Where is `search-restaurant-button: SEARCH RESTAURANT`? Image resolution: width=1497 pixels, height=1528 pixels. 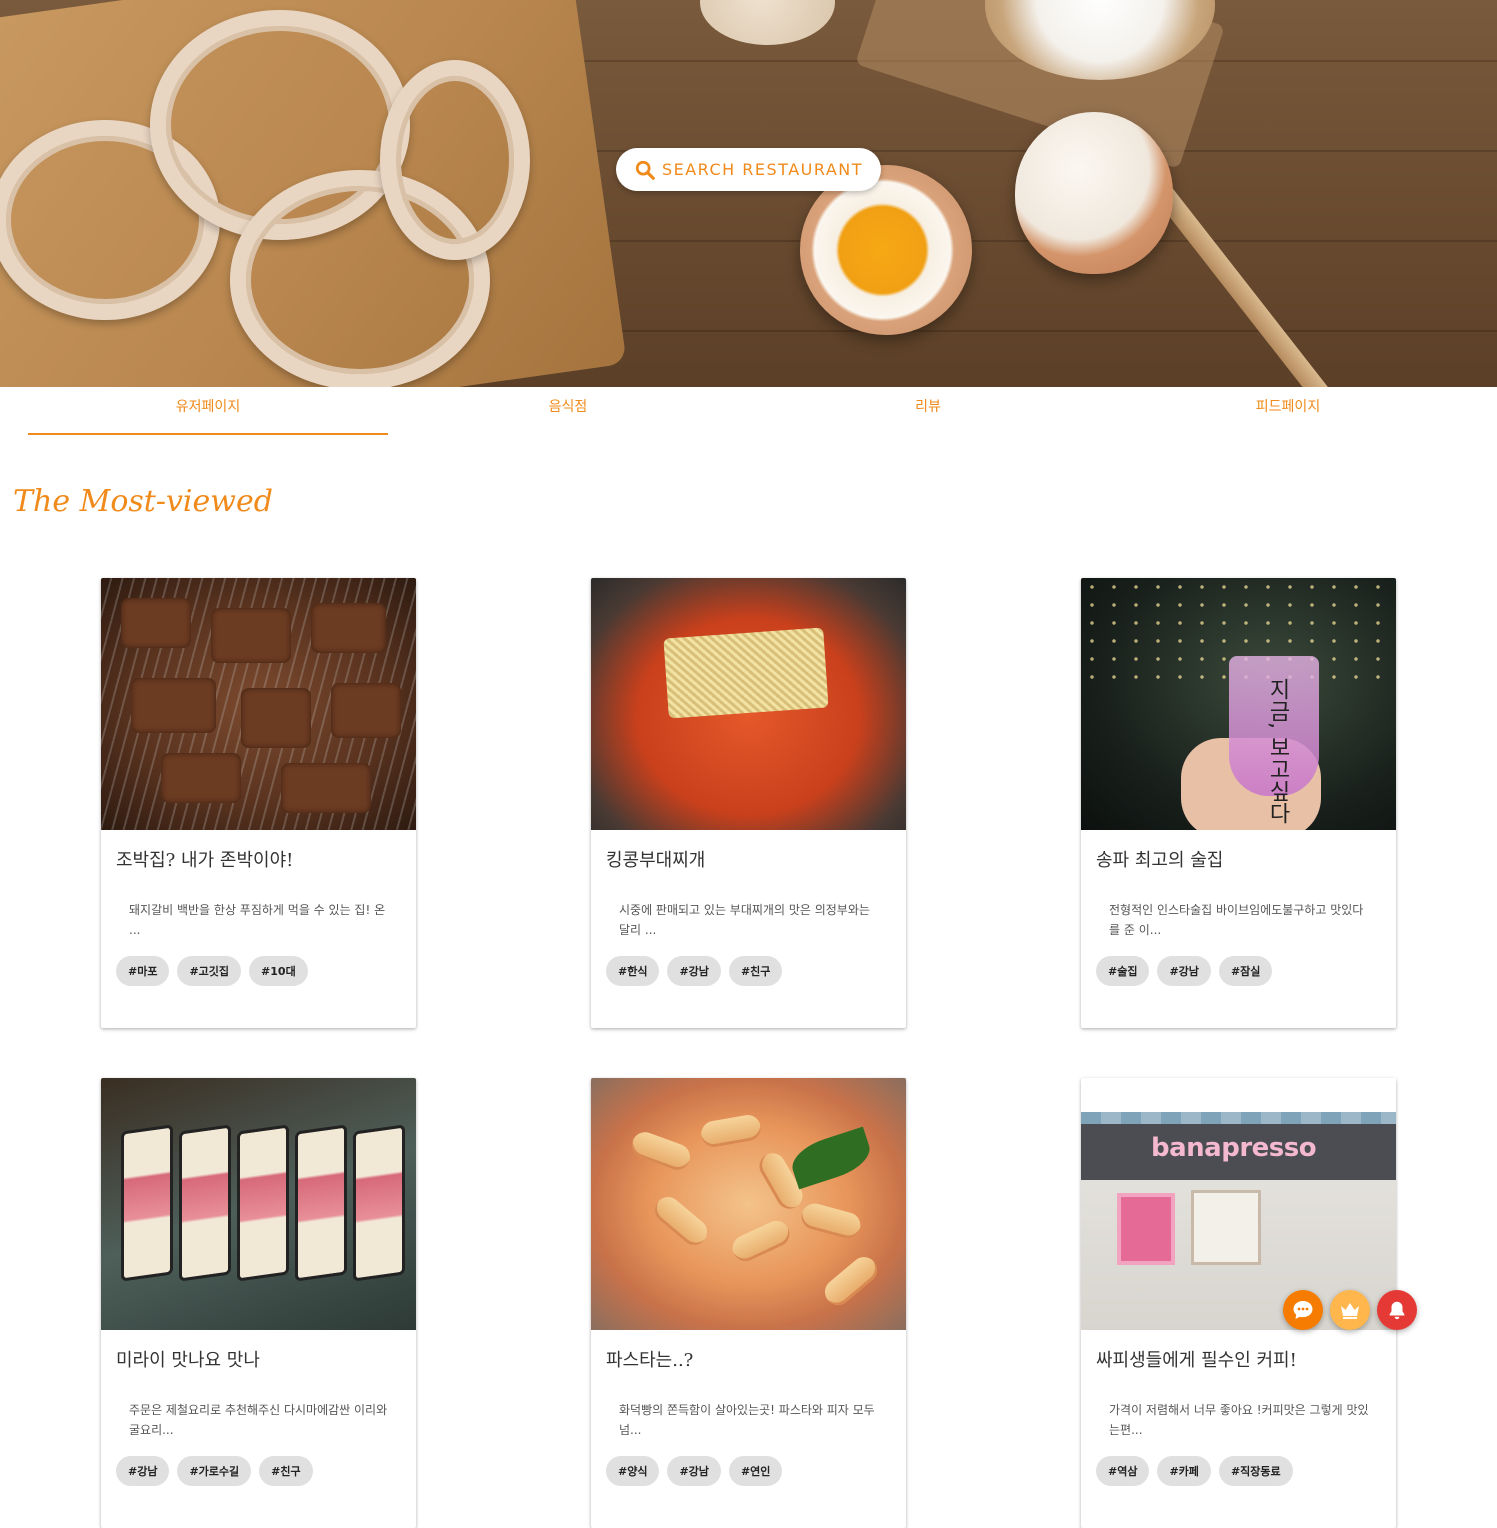 search-restaurant-button: SEARCH RESTAURANT is located at coordinates (748, 169).